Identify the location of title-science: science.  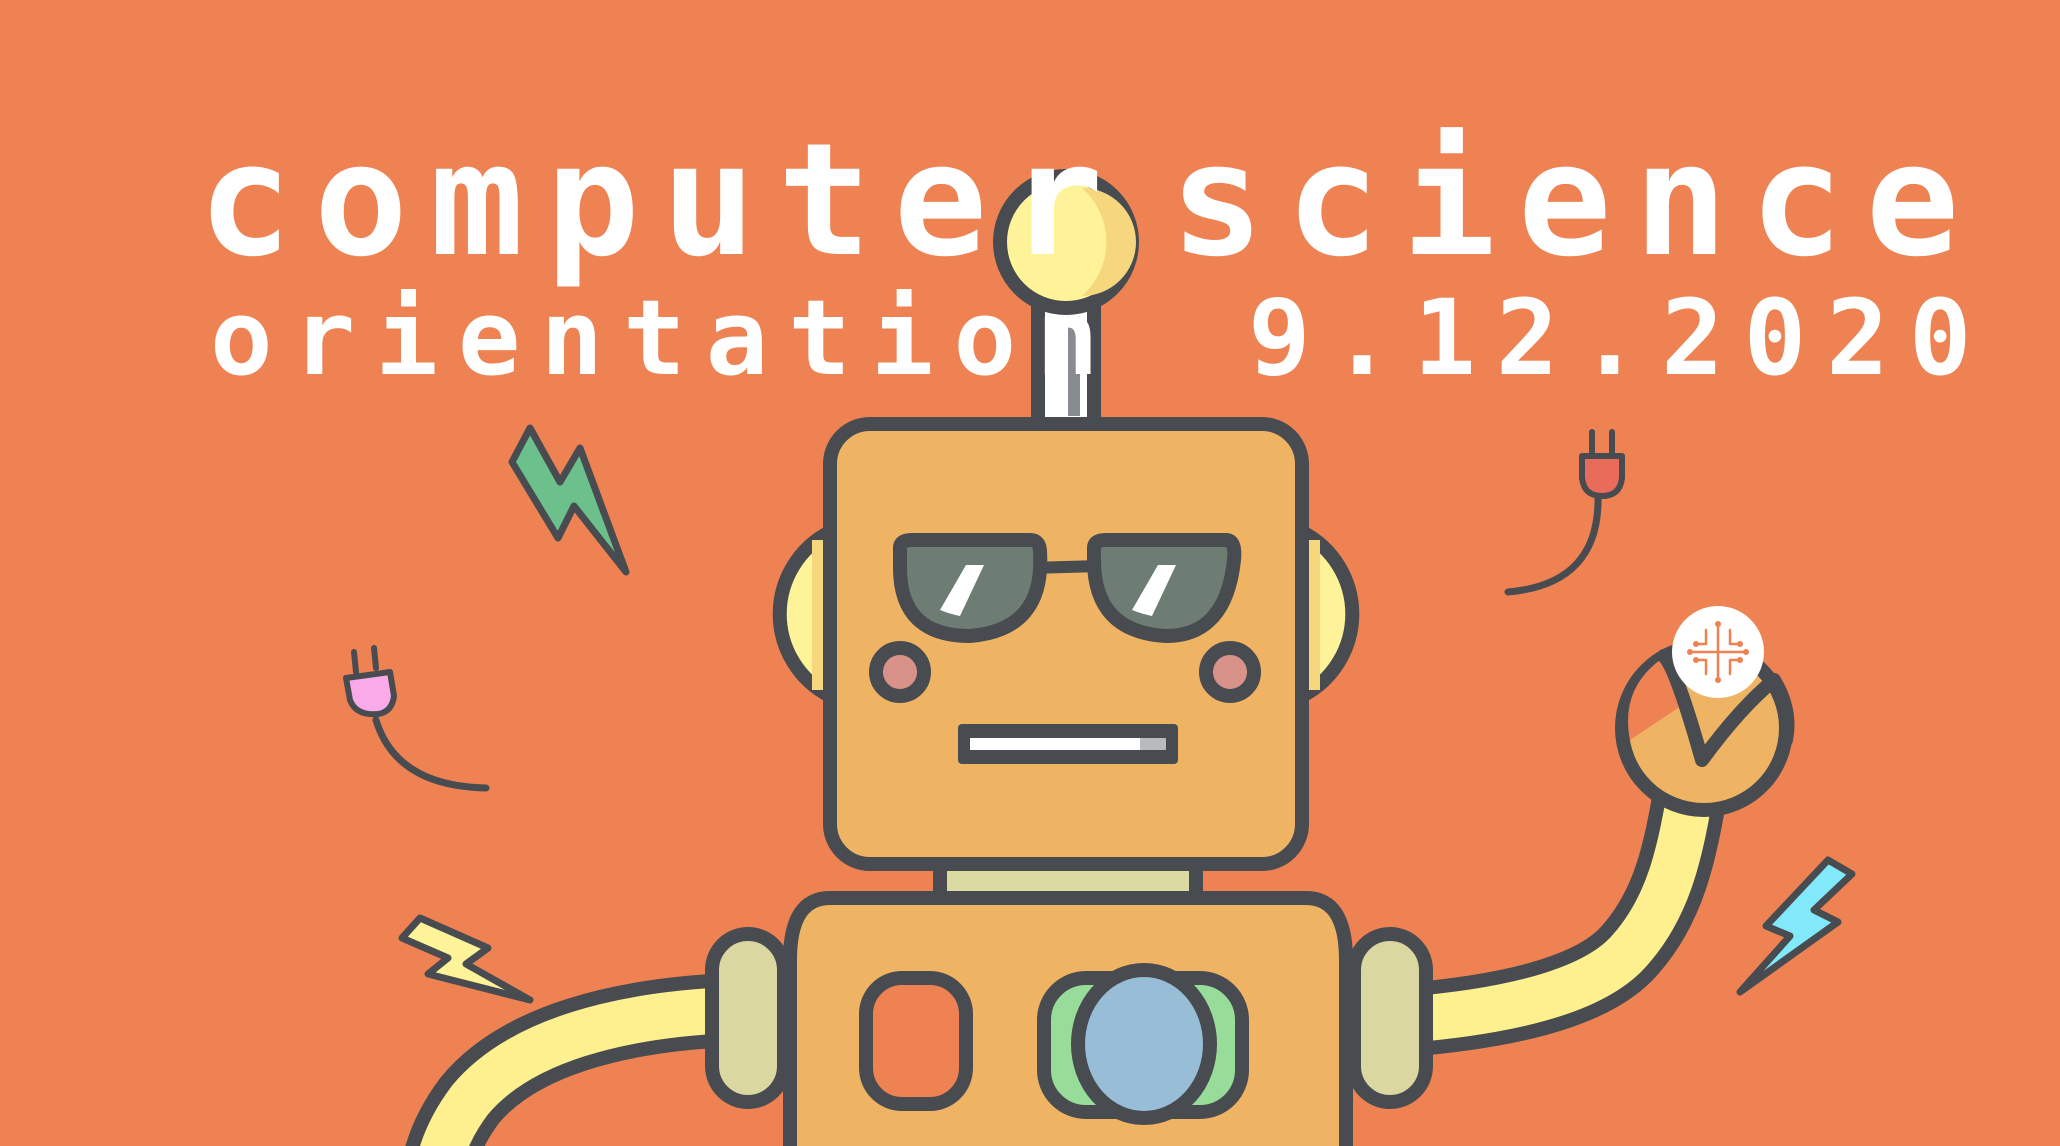
(1576, 200).